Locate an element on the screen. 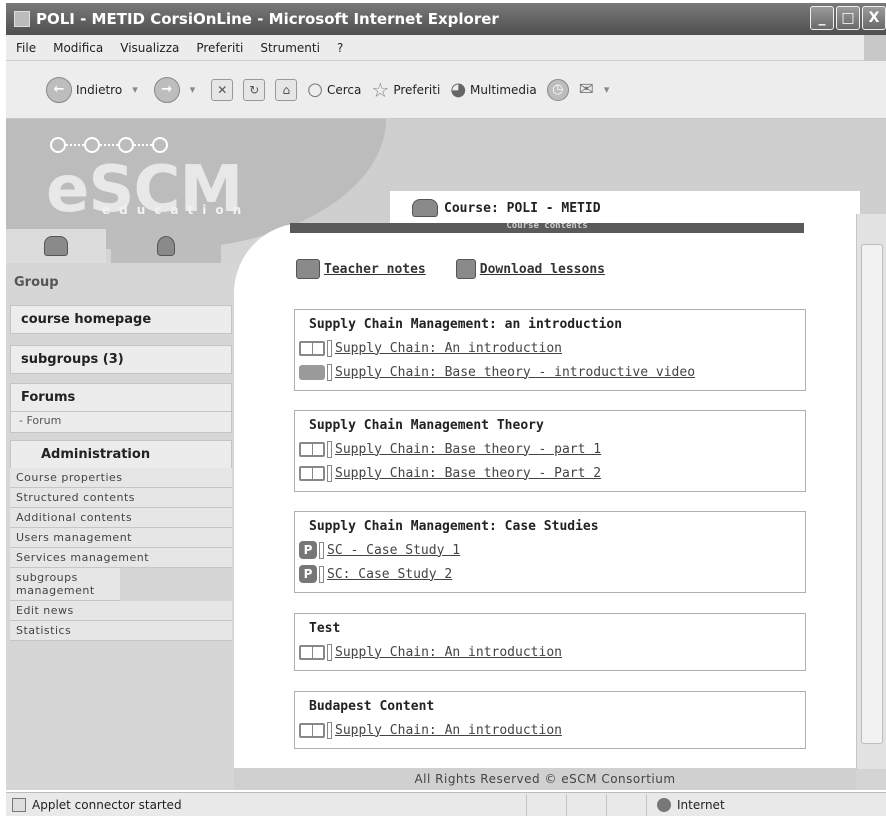 This screenshot has height=816, width=886. content-link: Supply Chain: Base theory - Part 2 is located at coordinates (468, 473).